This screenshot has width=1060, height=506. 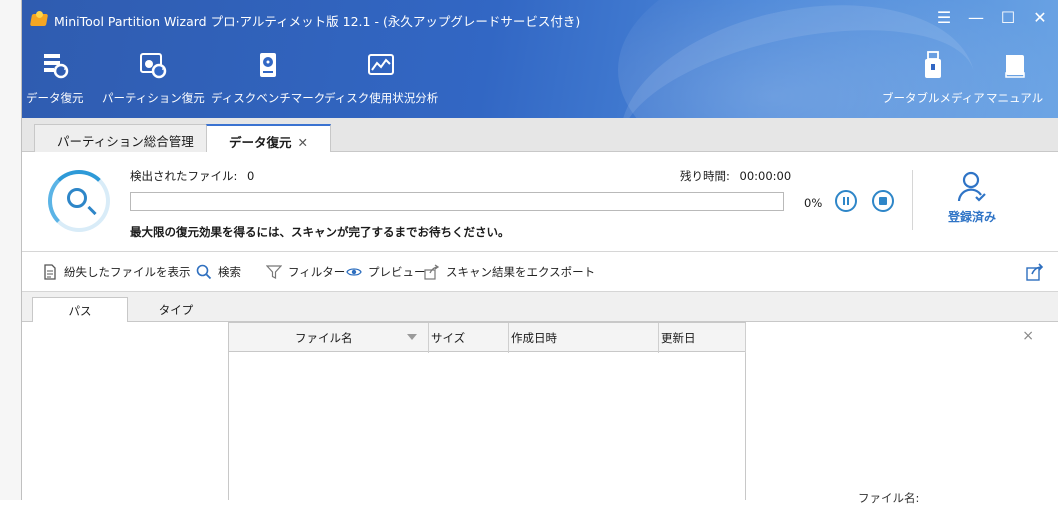 What do you see at coordinates (1008, 17) in the screenshot?
I see `maximize-button: ☐` at bounding box center [1008, 17].